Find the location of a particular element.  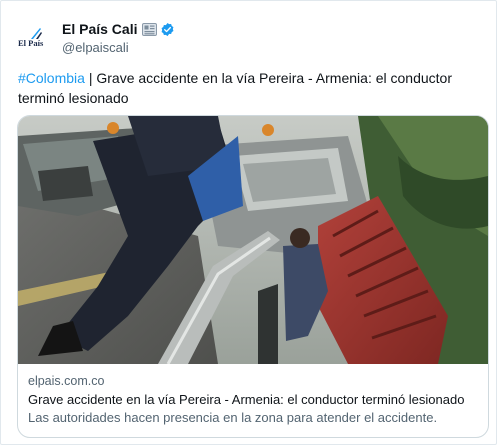

hashtag-link: #Colombia is located at coordinates (51, 78).